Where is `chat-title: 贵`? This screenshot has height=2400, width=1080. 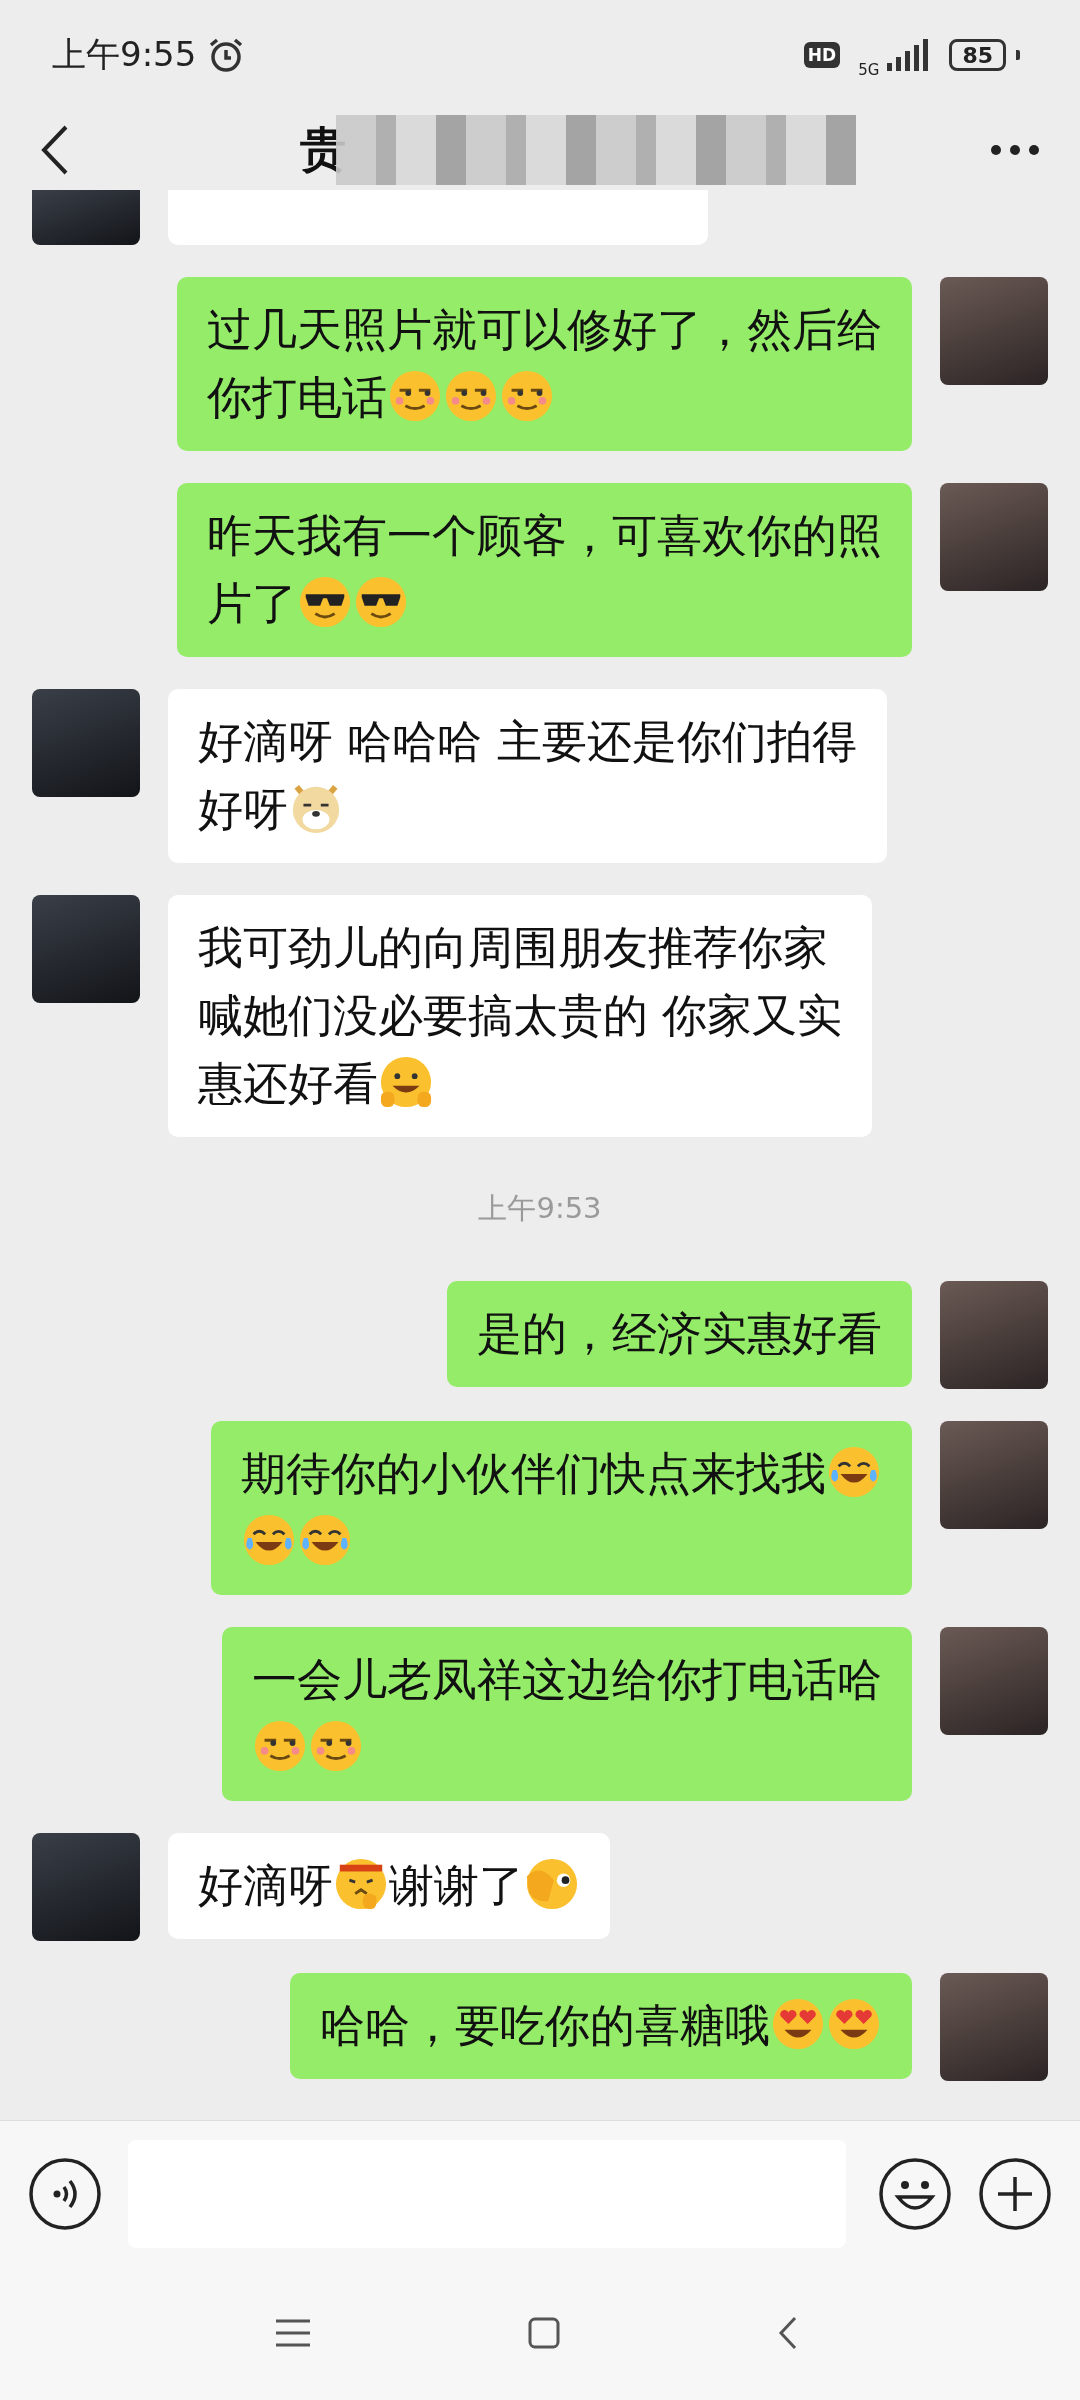 chat-title: 贵 is located at coordinates (323, 149).